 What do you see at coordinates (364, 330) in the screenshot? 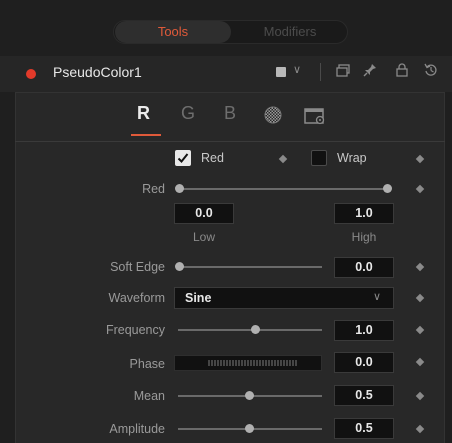
I see `frequency-field: 1.0` at bounding box center [364, 330].